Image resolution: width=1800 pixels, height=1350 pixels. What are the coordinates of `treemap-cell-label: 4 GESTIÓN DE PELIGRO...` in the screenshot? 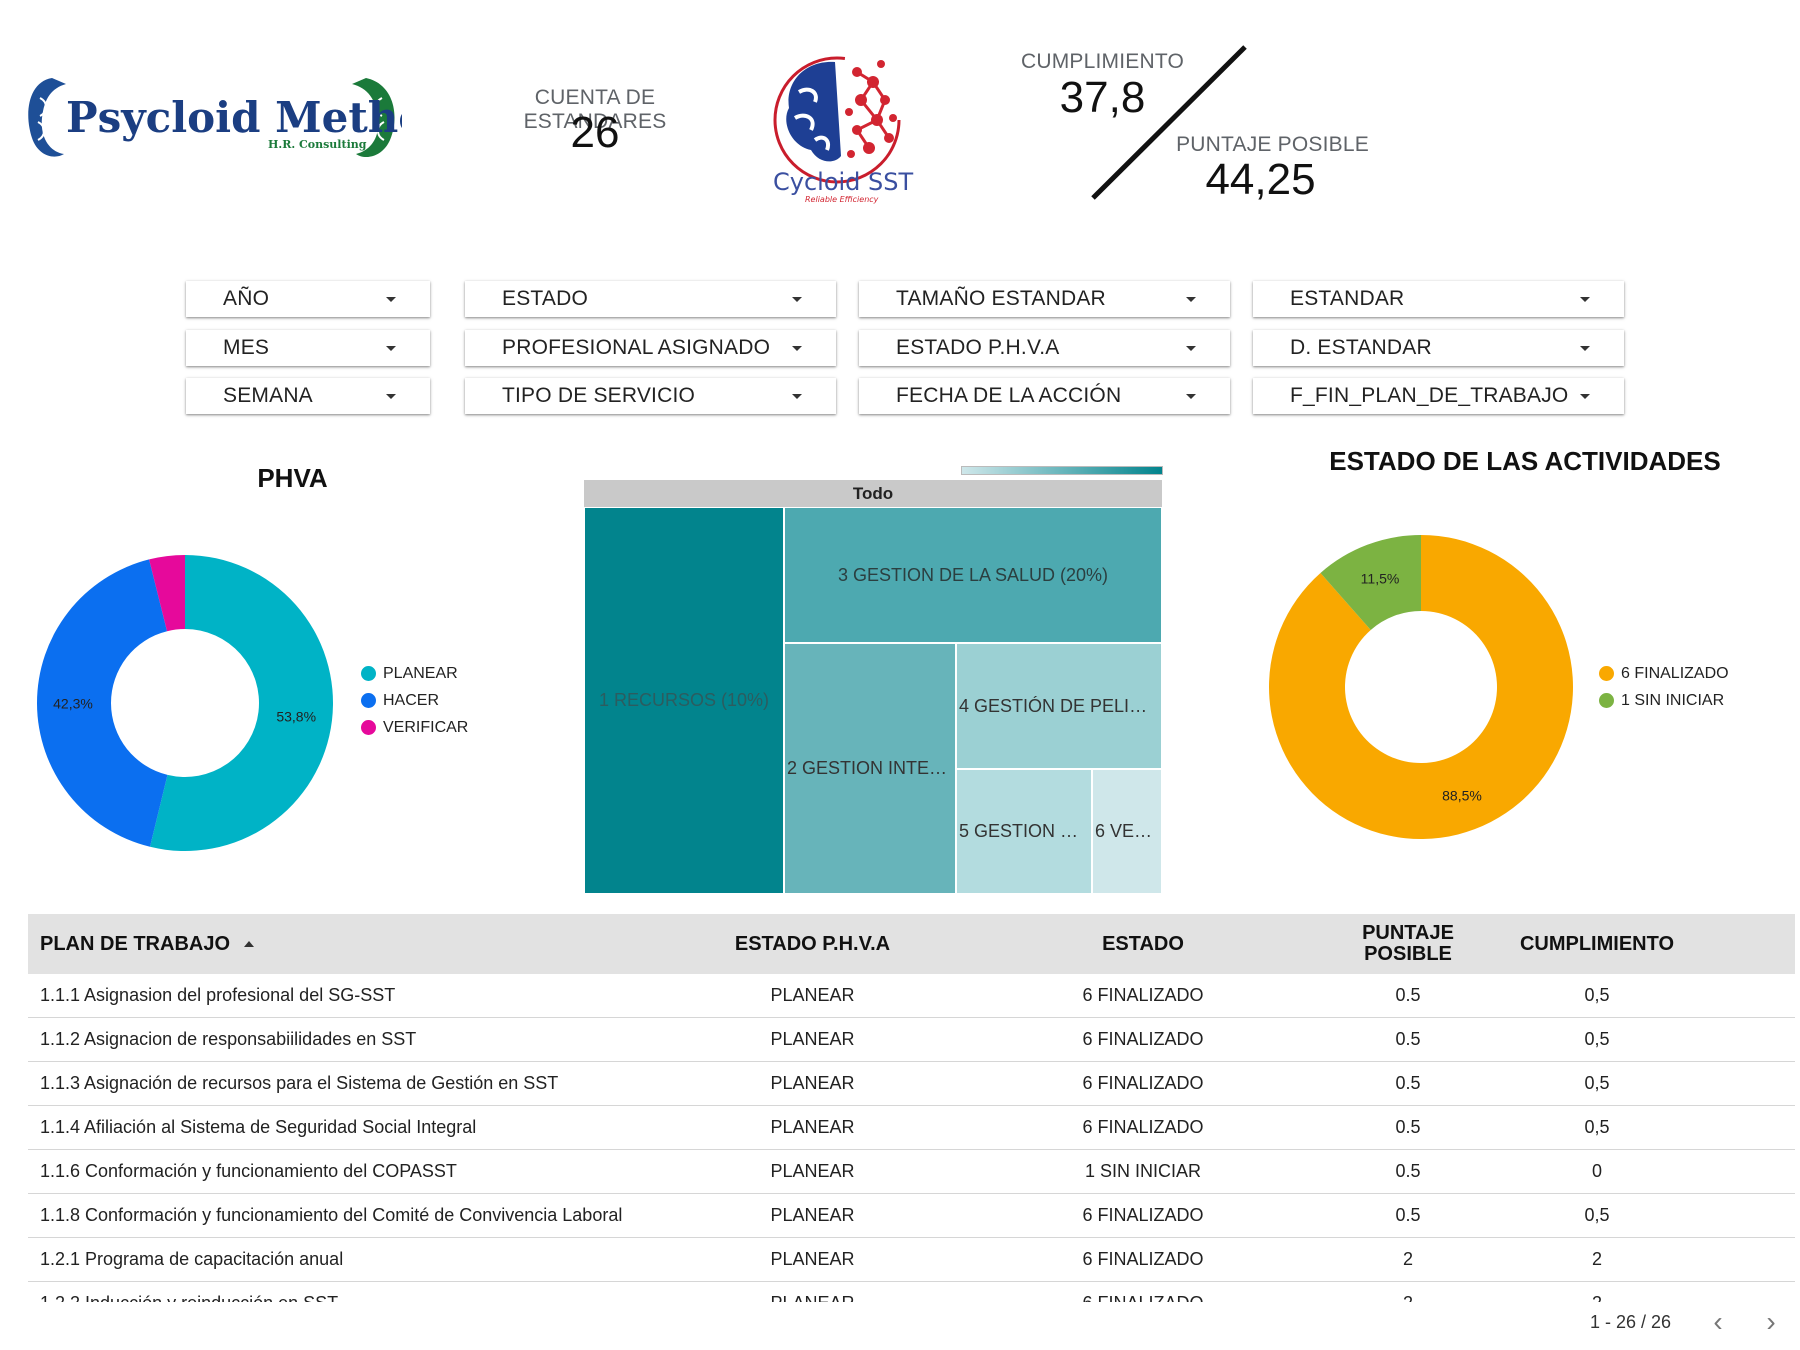 It's located at (1060, 705).